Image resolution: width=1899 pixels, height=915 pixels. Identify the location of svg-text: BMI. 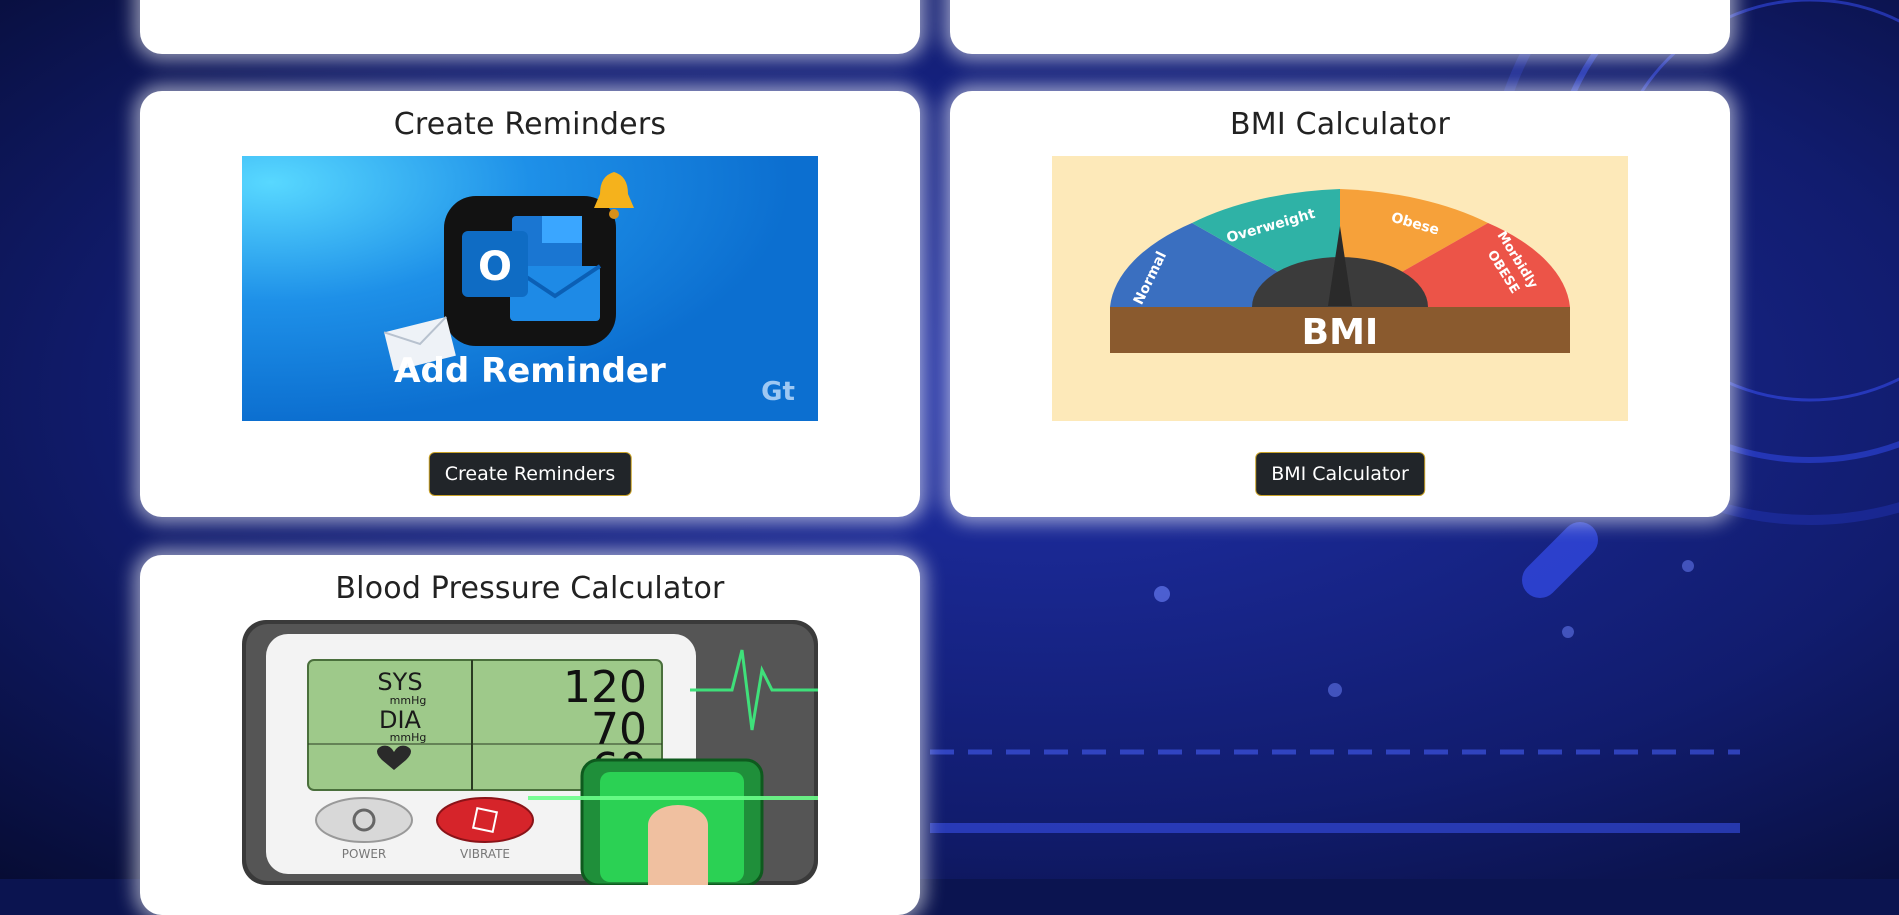
(1340, 332).